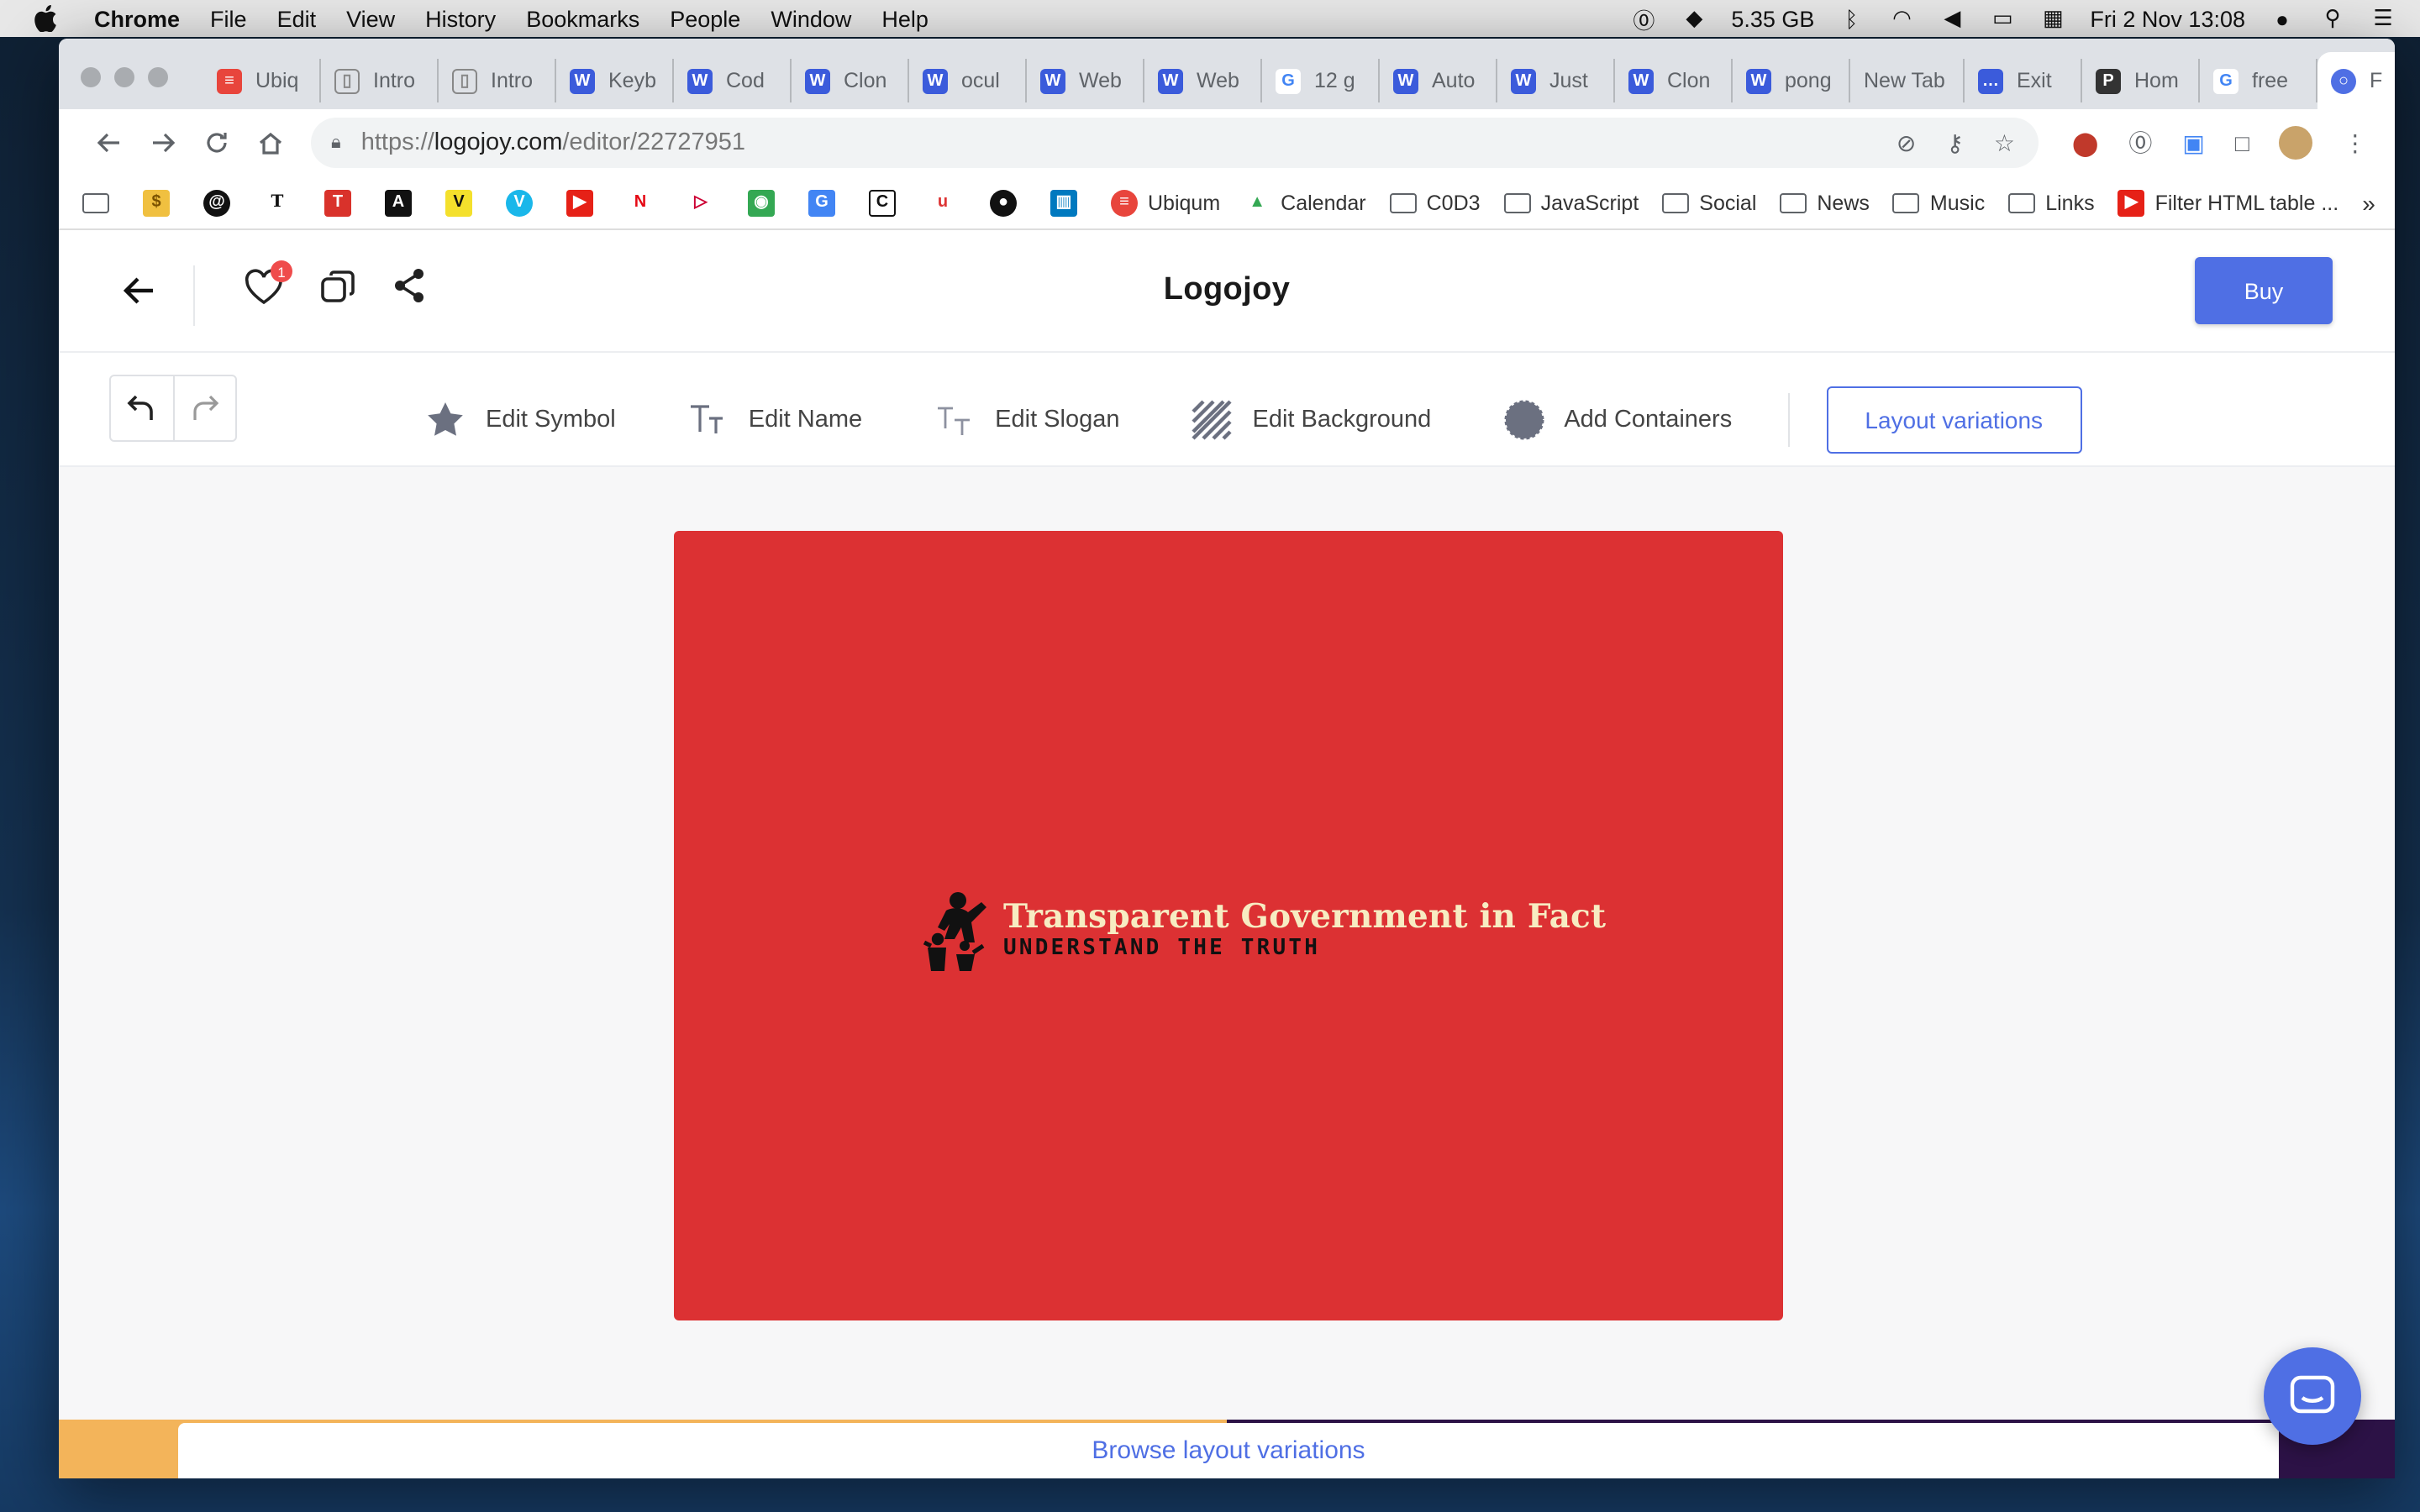 This screenshot has height=1512, width=2420. Describe the element at coordinates (705, 18) in the screenshot. I see `menu-people: People` at that location.